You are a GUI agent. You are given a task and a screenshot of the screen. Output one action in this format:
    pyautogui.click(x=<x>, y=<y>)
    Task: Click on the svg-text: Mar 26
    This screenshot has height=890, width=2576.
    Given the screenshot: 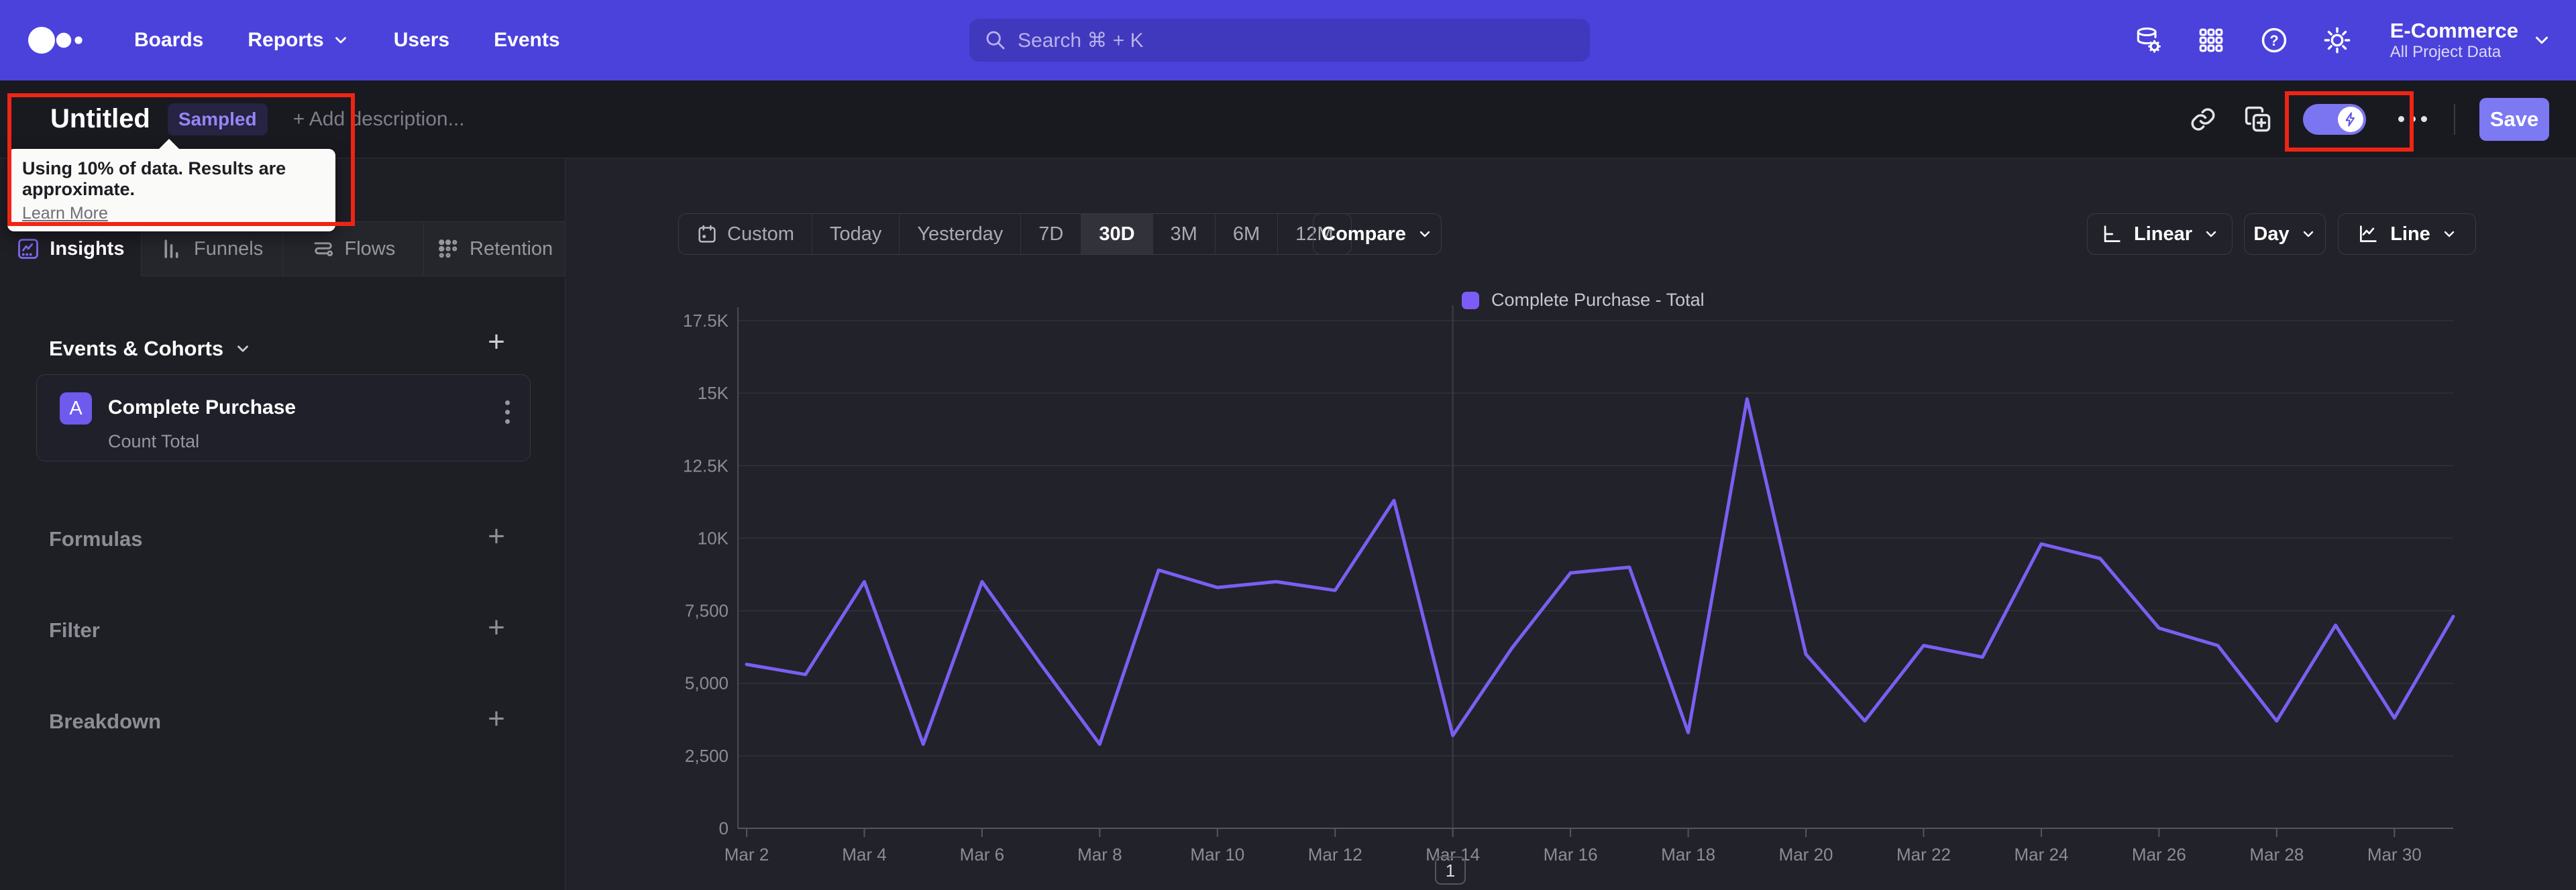 What is the action you would take?
    pyautogui.click(x=2159, y=854)
    